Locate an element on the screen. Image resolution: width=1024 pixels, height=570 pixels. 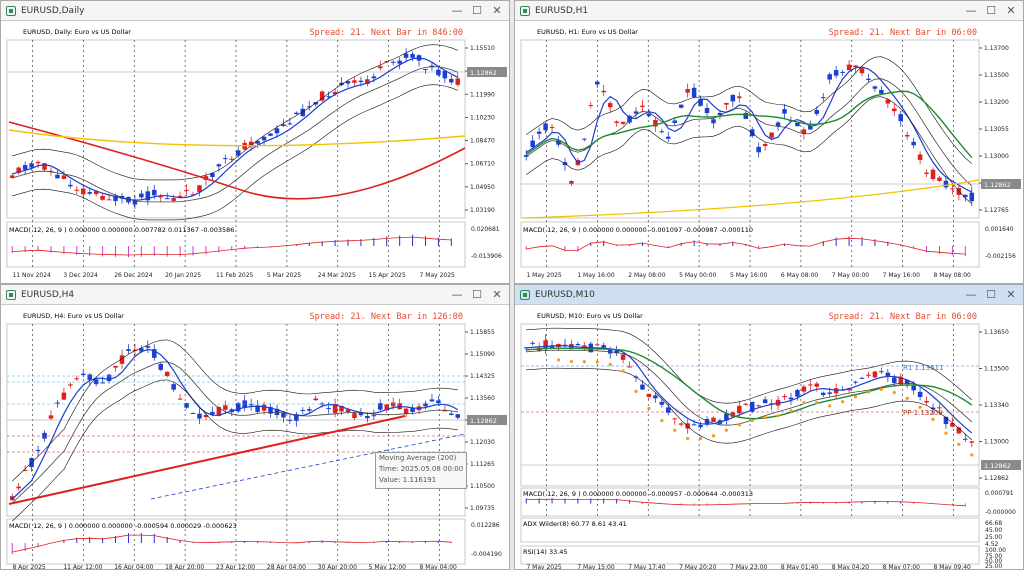
macd-bottom-level: -0.004190 is located at coordinates (486, 554).